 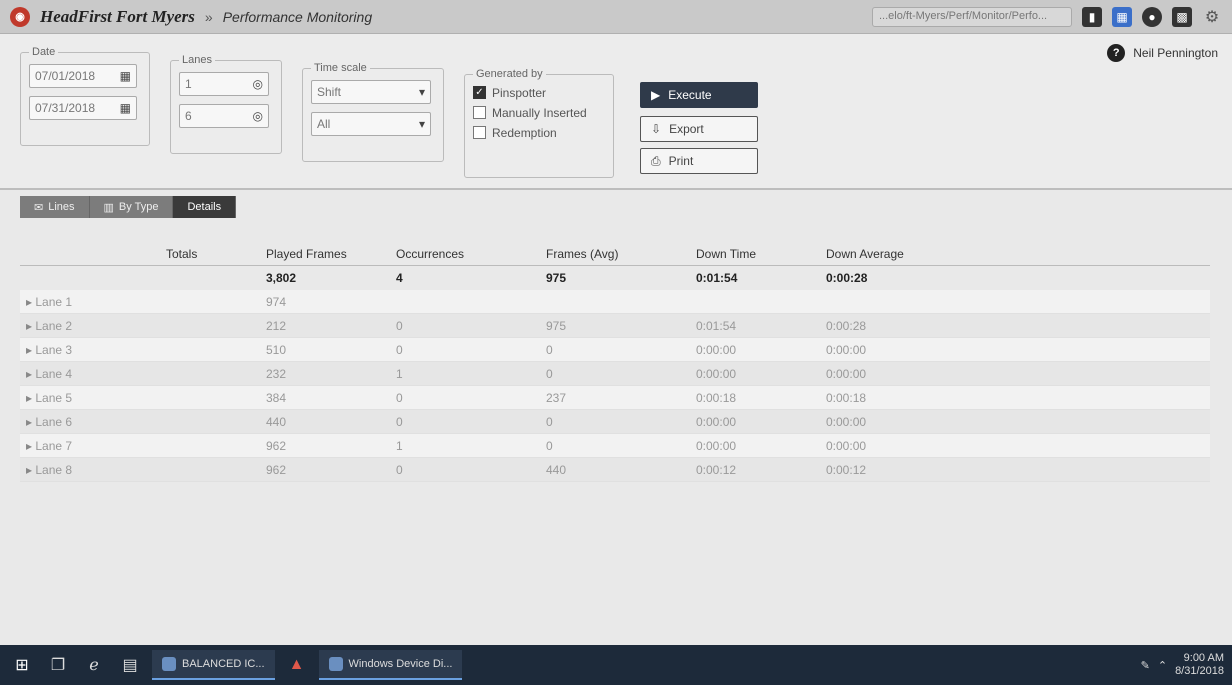 What do you see at coordinates (58, 665) in the screenshot?
I see `task-view-icon: ❐` at bounding box center [58, 665].